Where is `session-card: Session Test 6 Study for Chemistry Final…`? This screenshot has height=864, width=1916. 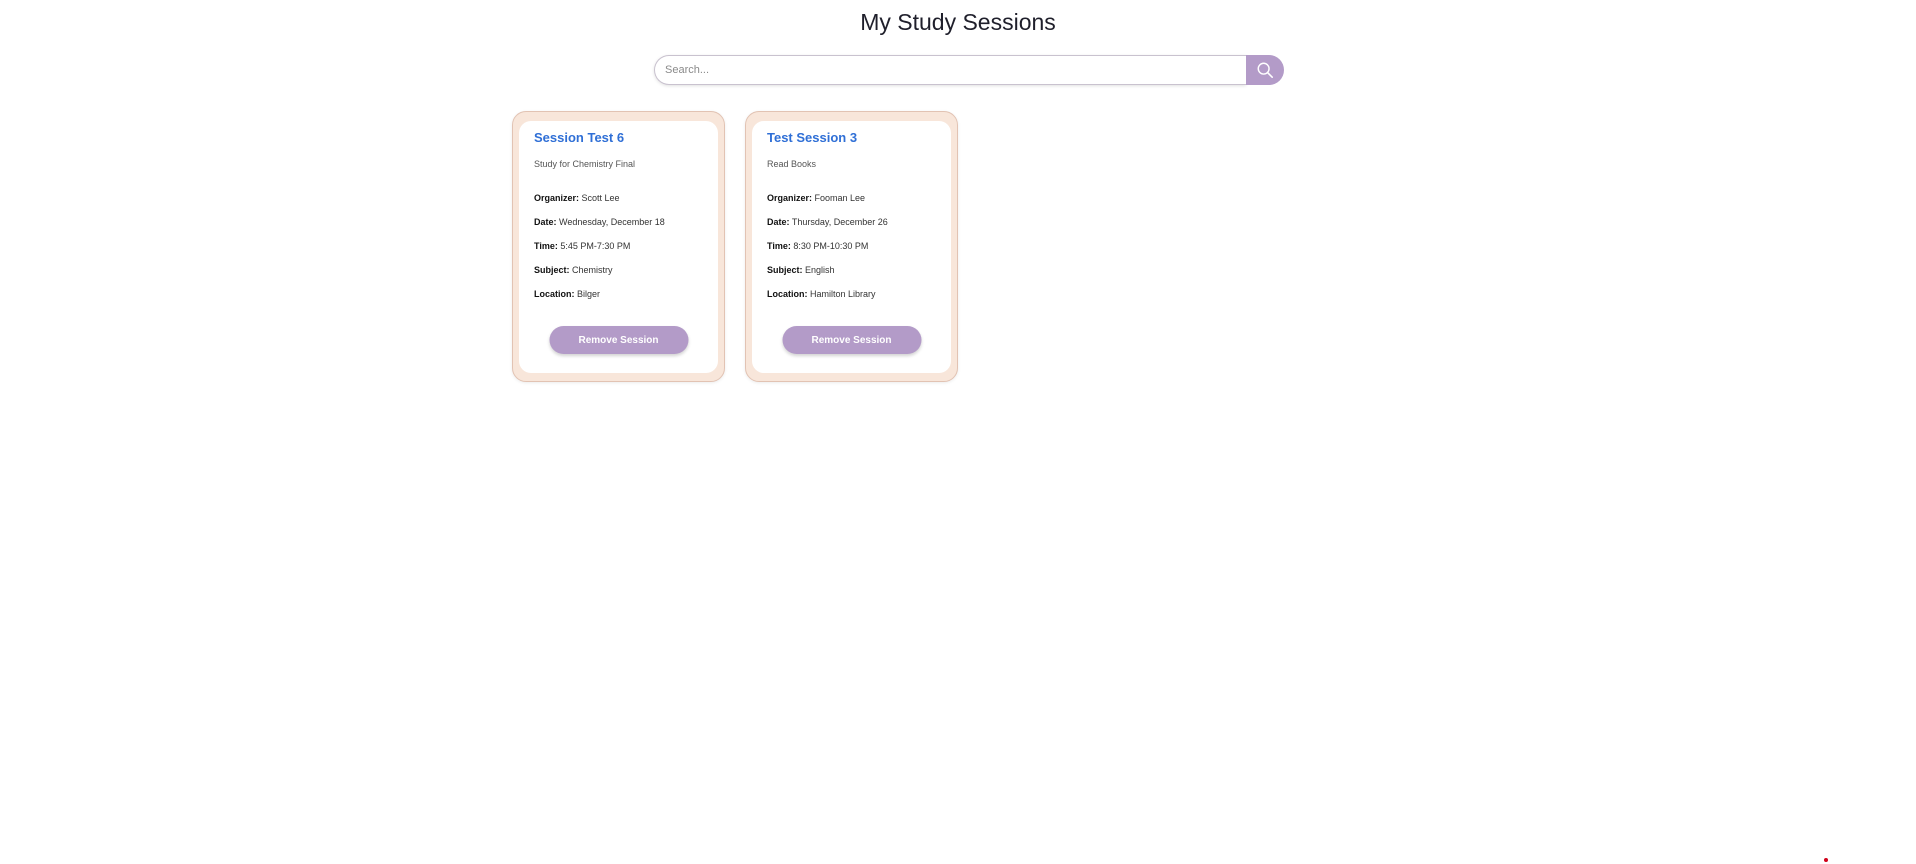
session-card: Session Test 6 Study for Chemistry Final… is located at coordinates (618, 246).